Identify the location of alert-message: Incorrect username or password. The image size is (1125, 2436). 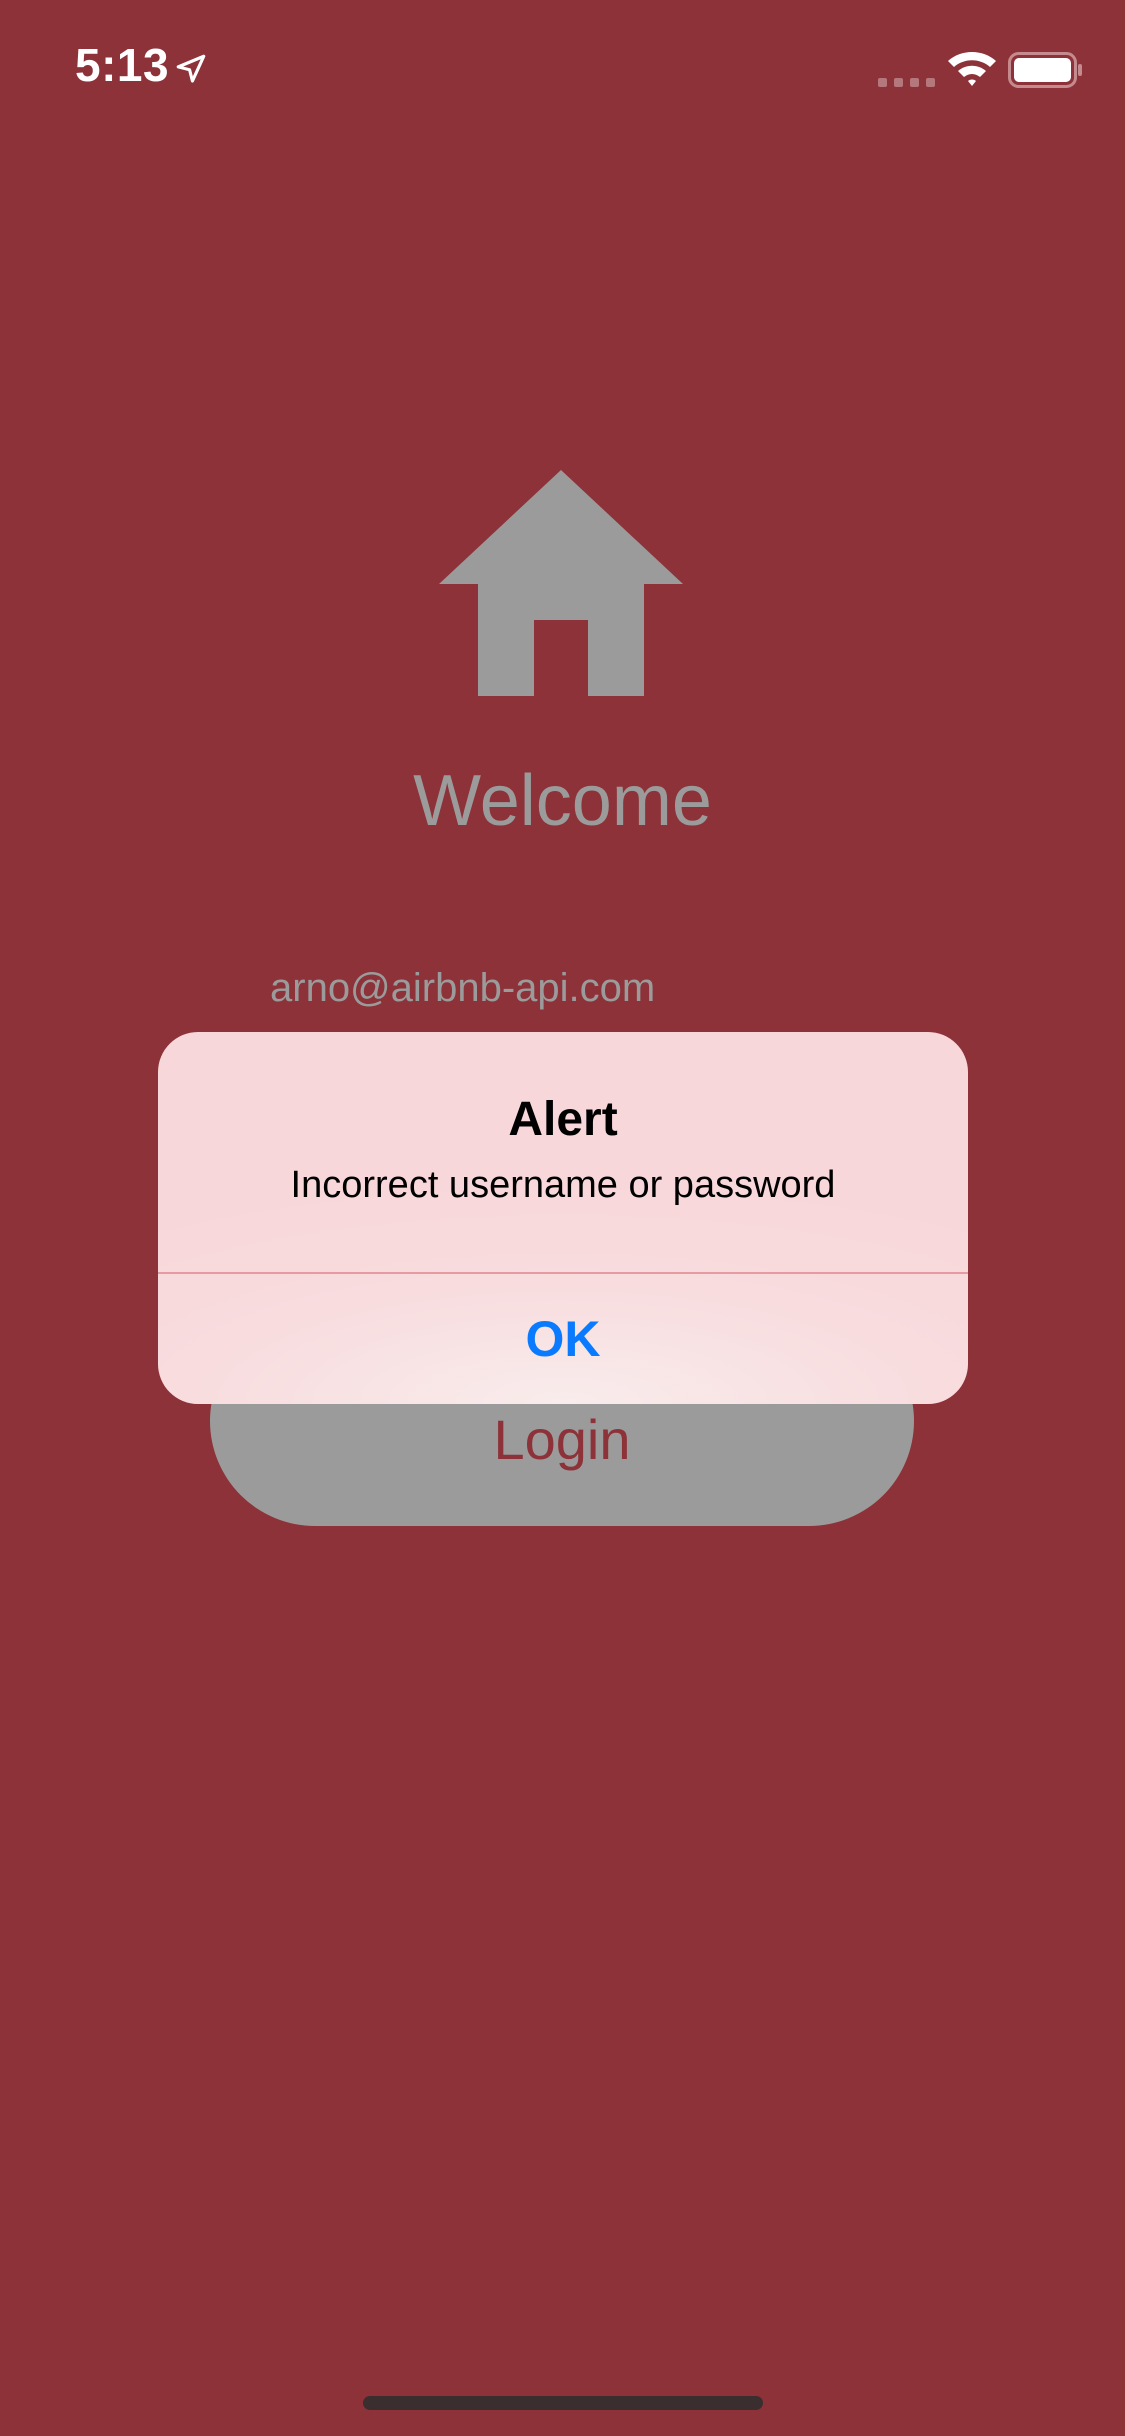
(563, 1185).